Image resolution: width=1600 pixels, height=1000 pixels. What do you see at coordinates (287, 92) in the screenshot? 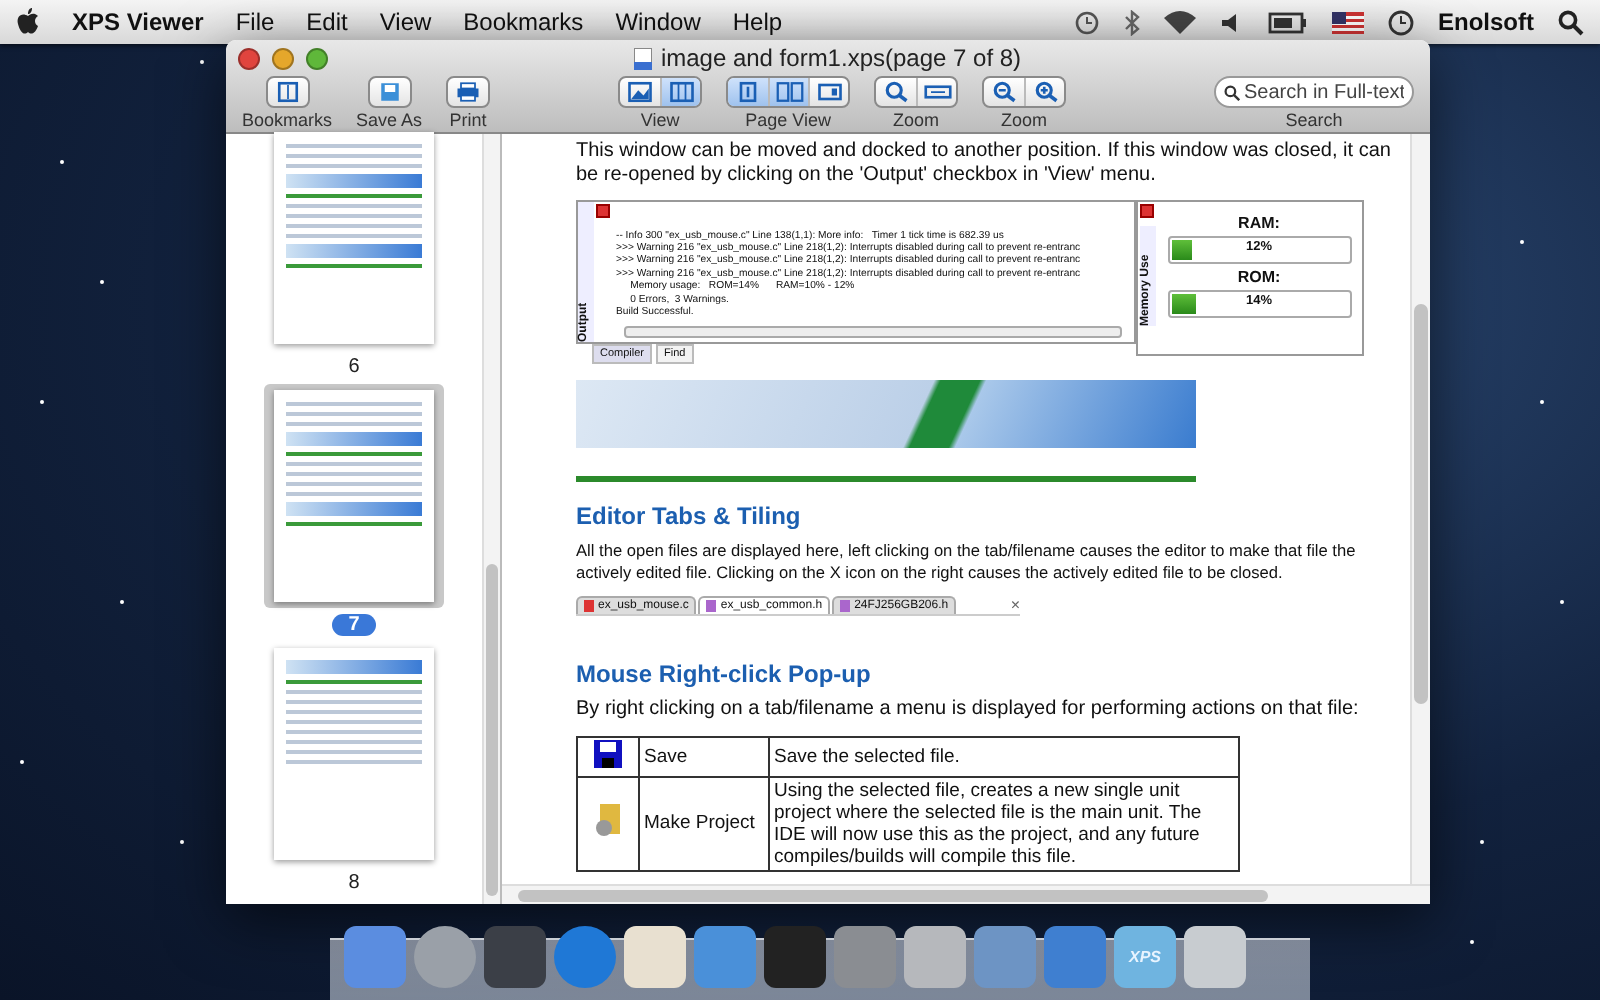
I see `book-icon` at bounding box center [287, 92].